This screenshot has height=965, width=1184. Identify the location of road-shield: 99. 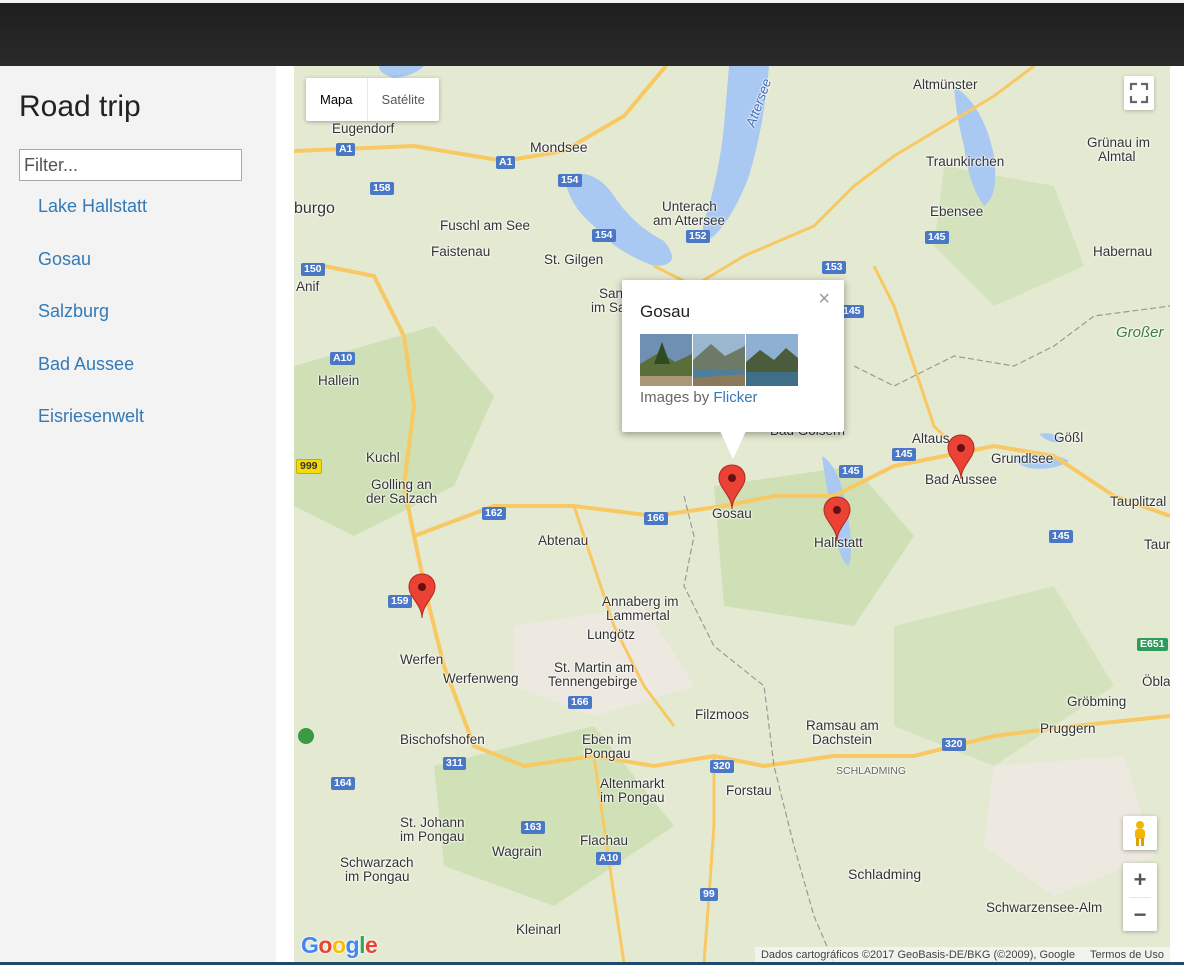
(709, 894).